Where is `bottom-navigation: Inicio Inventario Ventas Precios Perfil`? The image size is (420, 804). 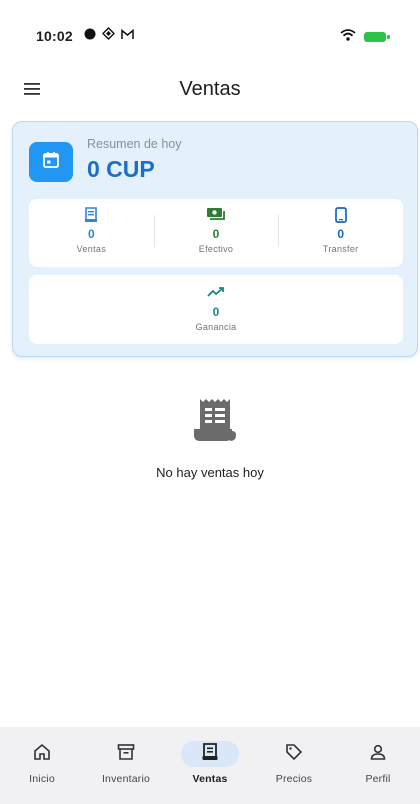 bottom-navigation: Inicio Inventario Ventas Precios Perfil is located at coordinates (210, 765).